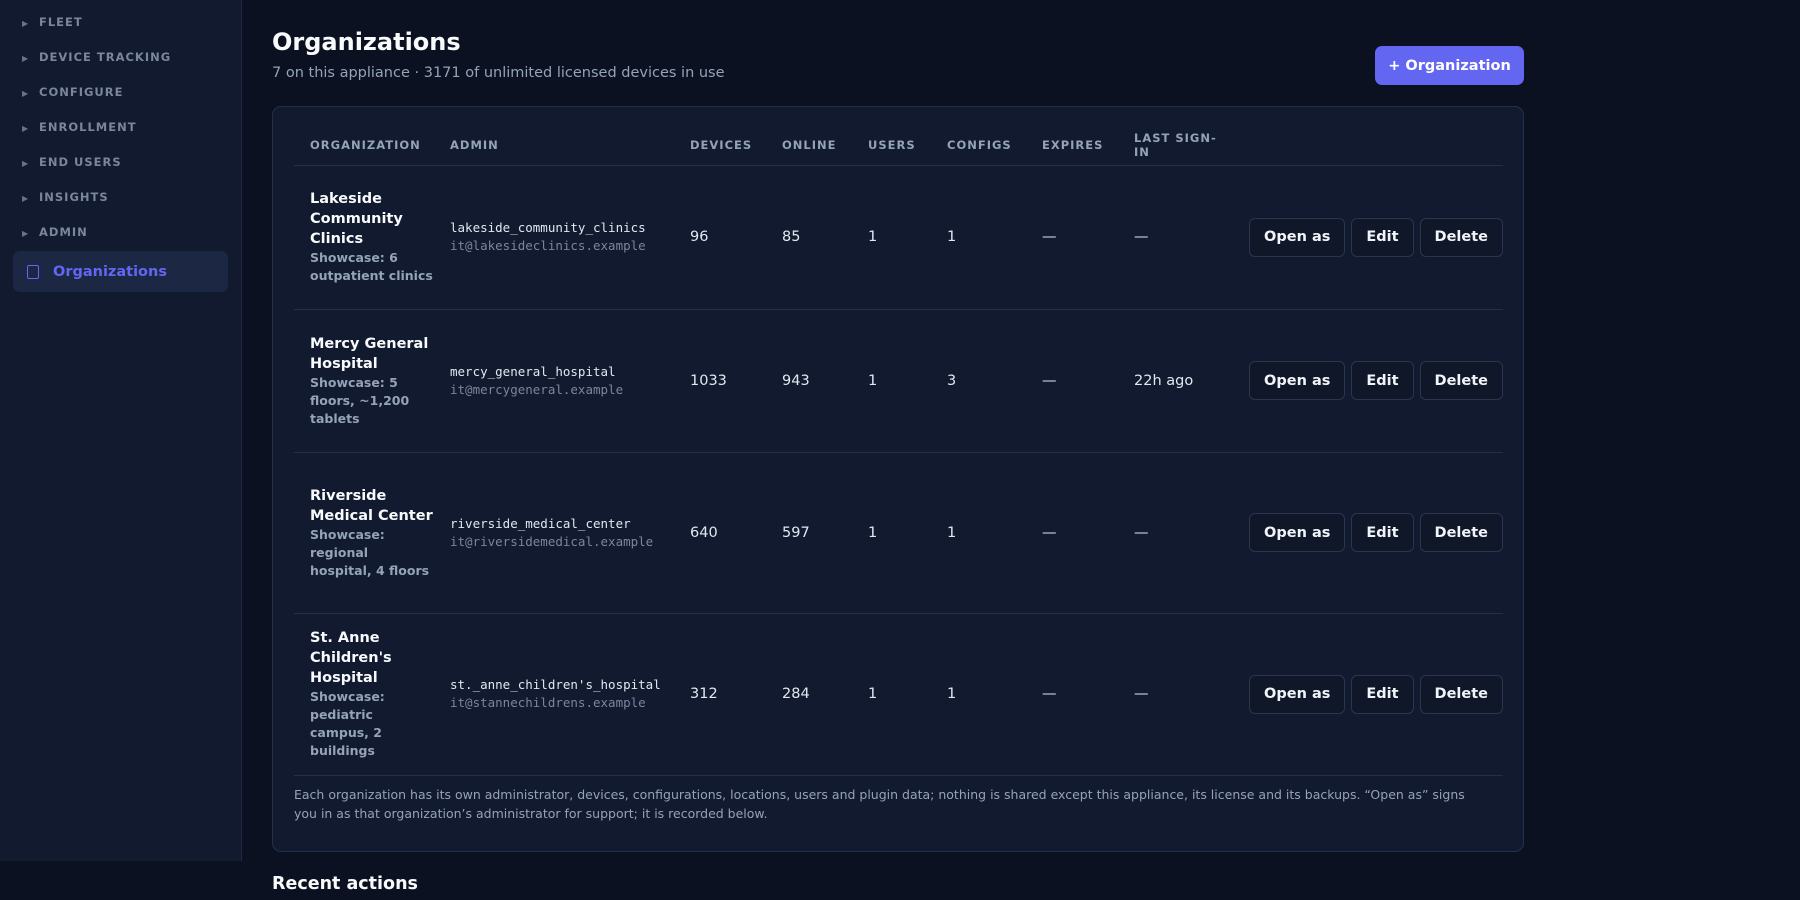  Describe the element at coordinates (809, 694) in the screenshot. I see `online-cell: 284` at that location.